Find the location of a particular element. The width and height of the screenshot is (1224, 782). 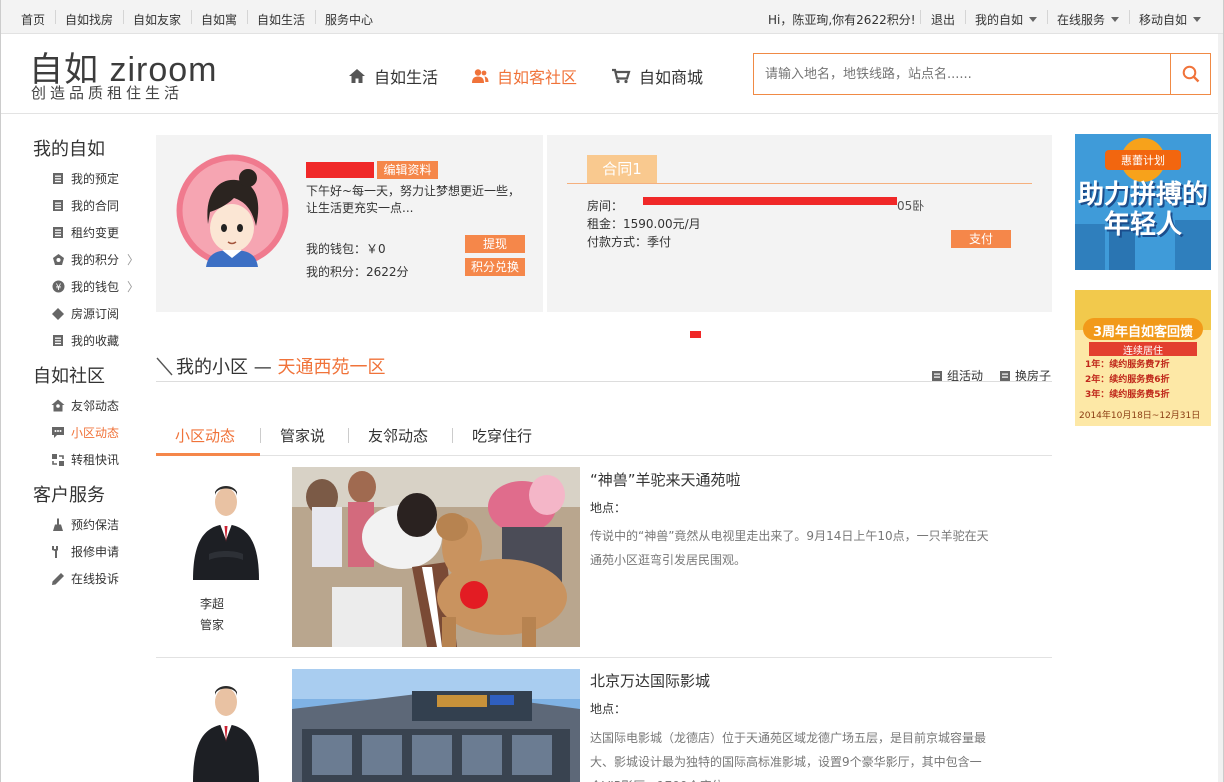

tabs-divider is located at coordinates (604, 455).